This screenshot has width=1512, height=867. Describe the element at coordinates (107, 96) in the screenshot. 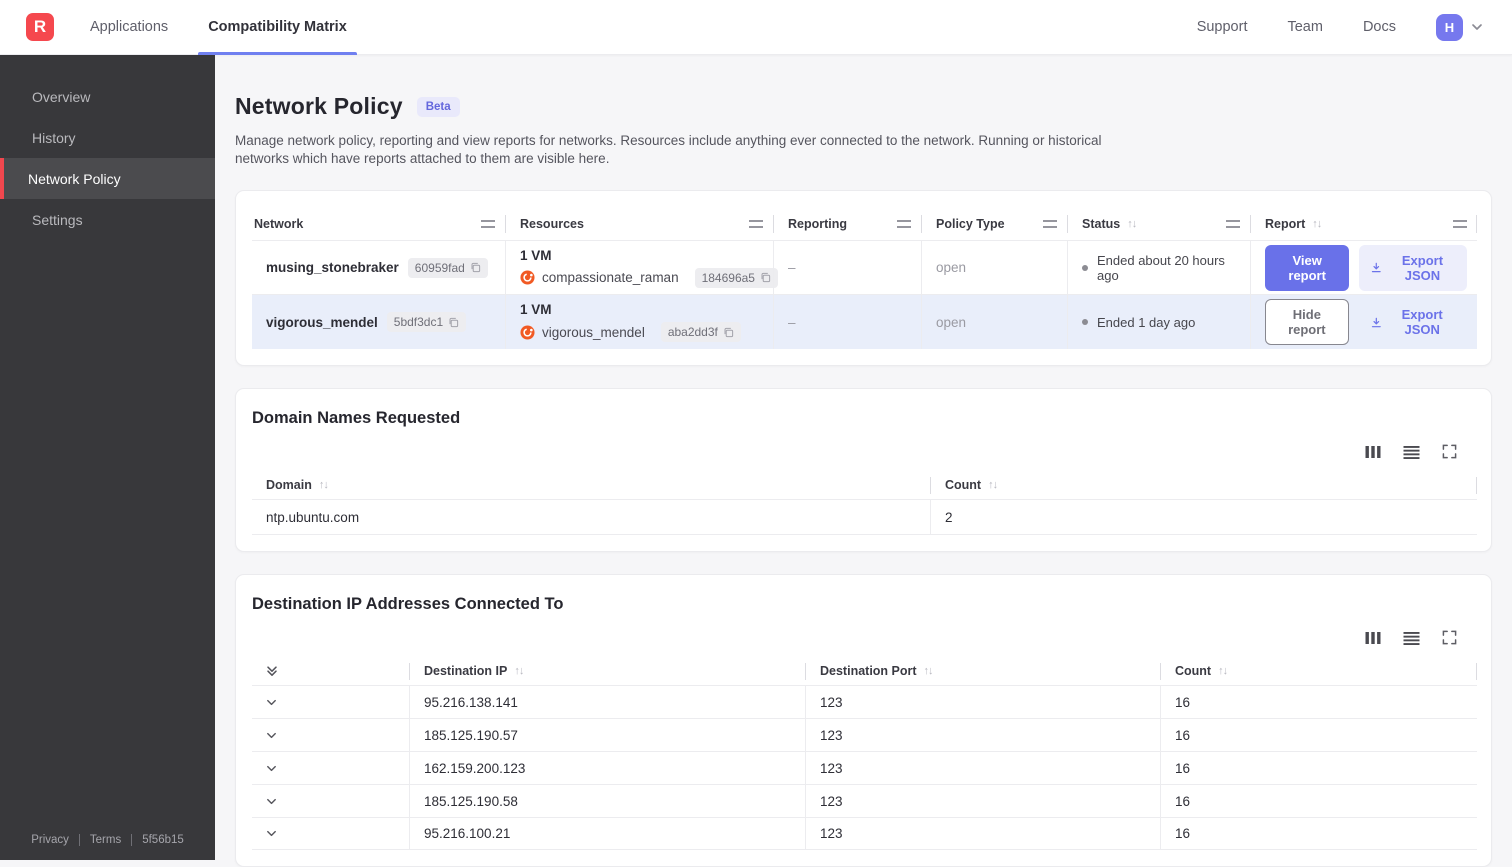

I see `sidebar-item-overview: Overview` at that location.